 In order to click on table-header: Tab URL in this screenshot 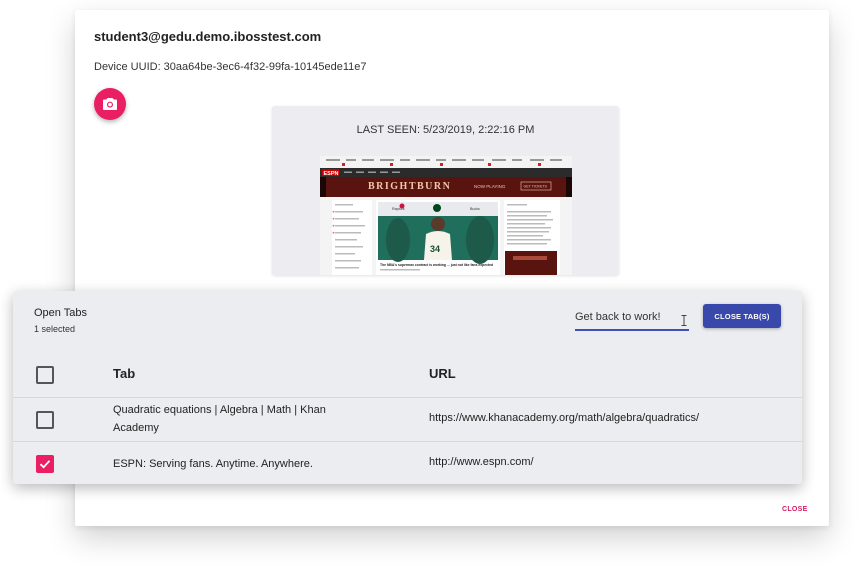, I will do `click(407, 374)`.